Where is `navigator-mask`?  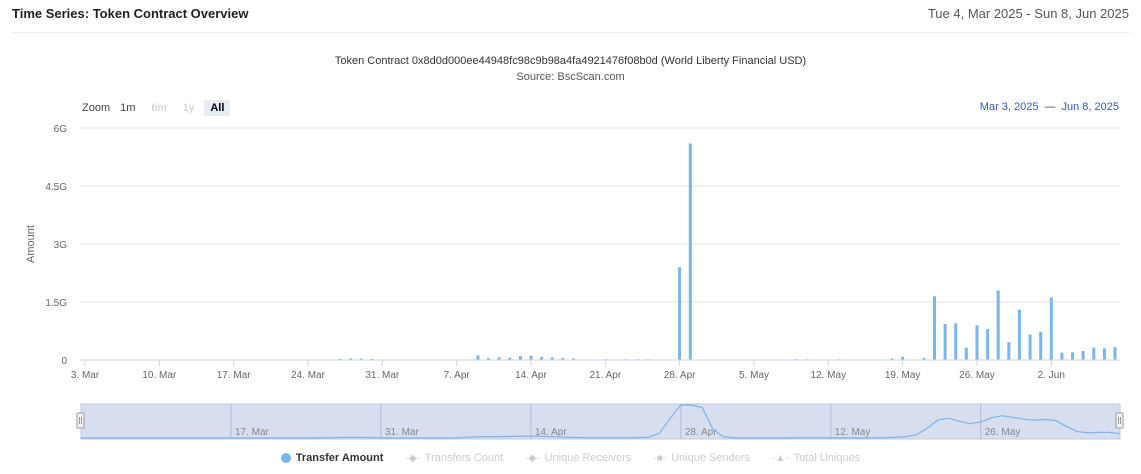 navigator-mask is located at coordinates (600, 421).